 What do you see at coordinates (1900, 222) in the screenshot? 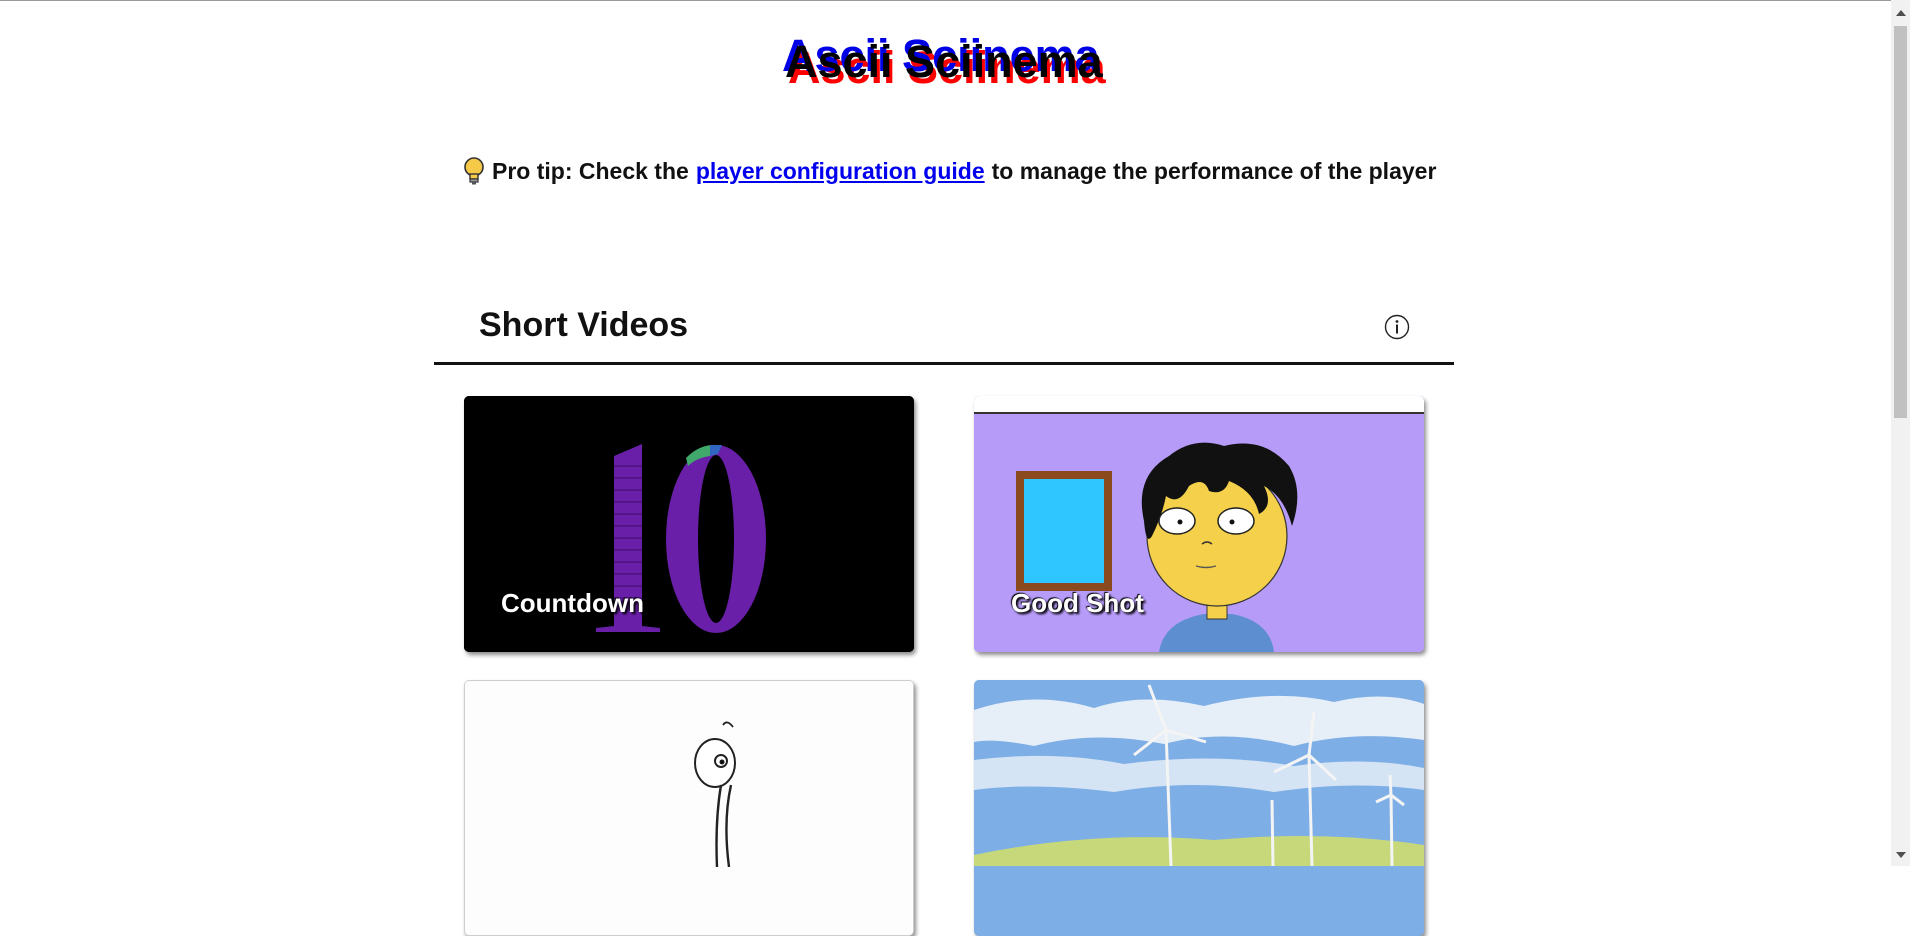
I see `scrollbar-thumb` at bounding box center [1900, 222].